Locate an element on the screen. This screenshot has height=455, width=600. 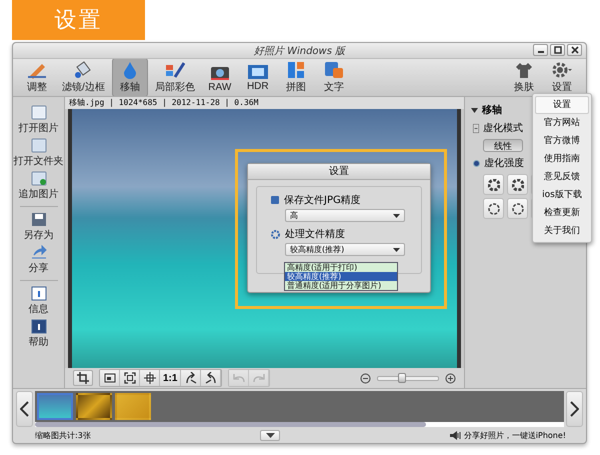
water-drop-icon is located at coordinates (129, 70).